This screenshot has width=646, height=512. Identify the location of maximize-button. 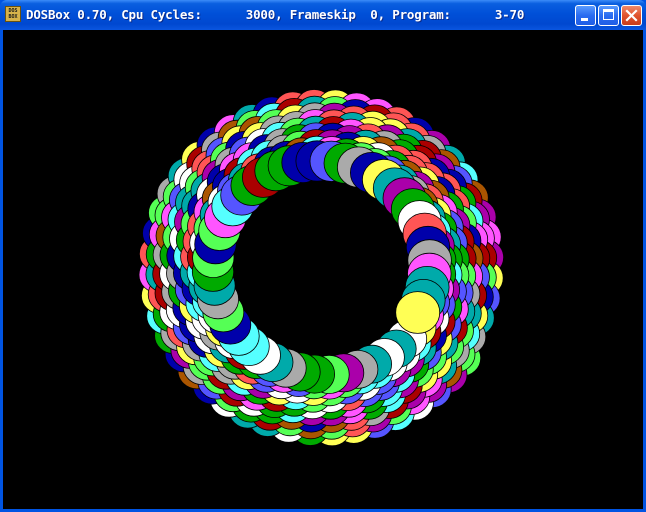
(608, 15).